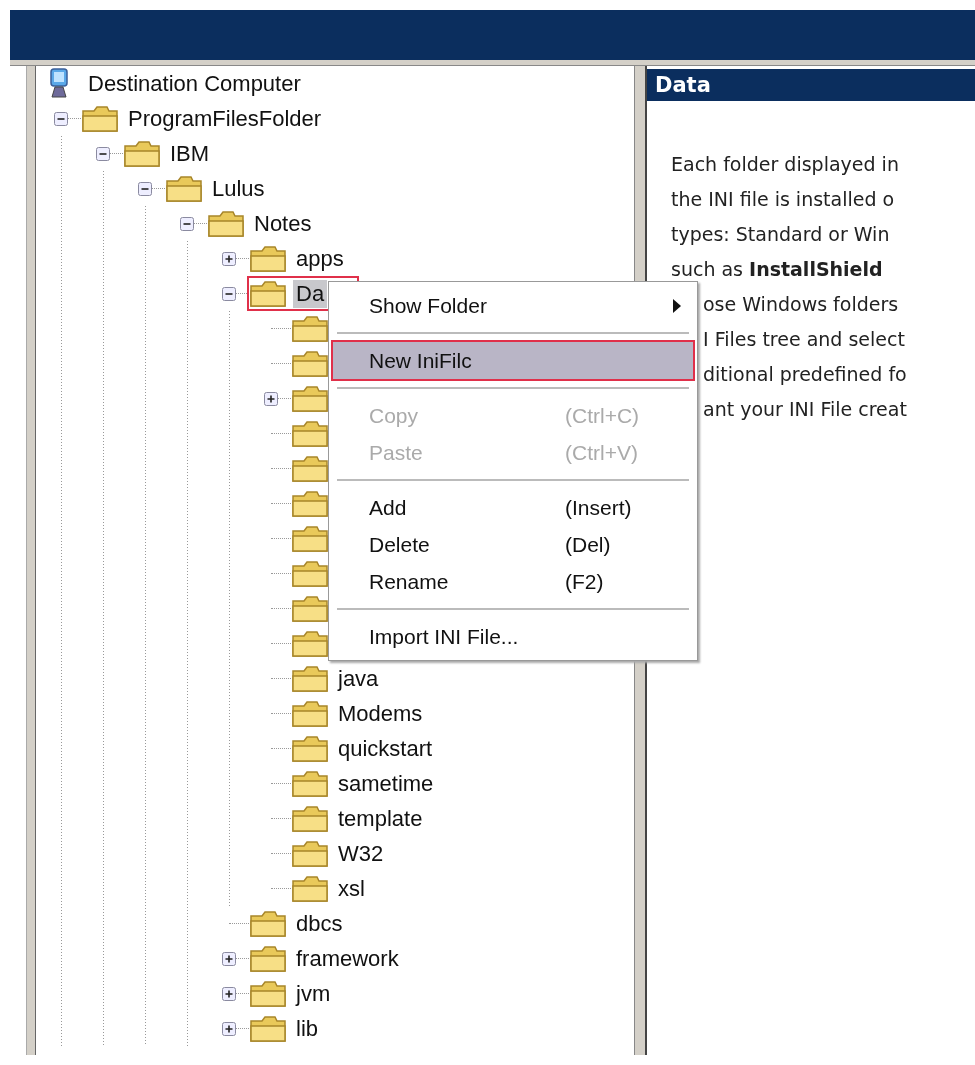 The height and width of the screenshot is (1065, 975). I want to click on panel-title: Data, so click(811, 85).